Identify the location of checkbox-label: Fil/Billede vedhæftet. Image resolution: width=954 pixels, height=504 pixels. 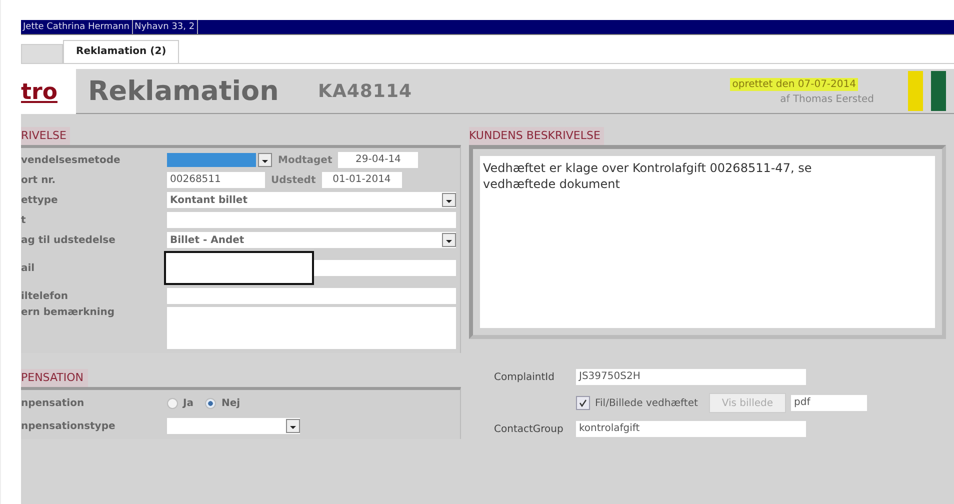
(646, 403).